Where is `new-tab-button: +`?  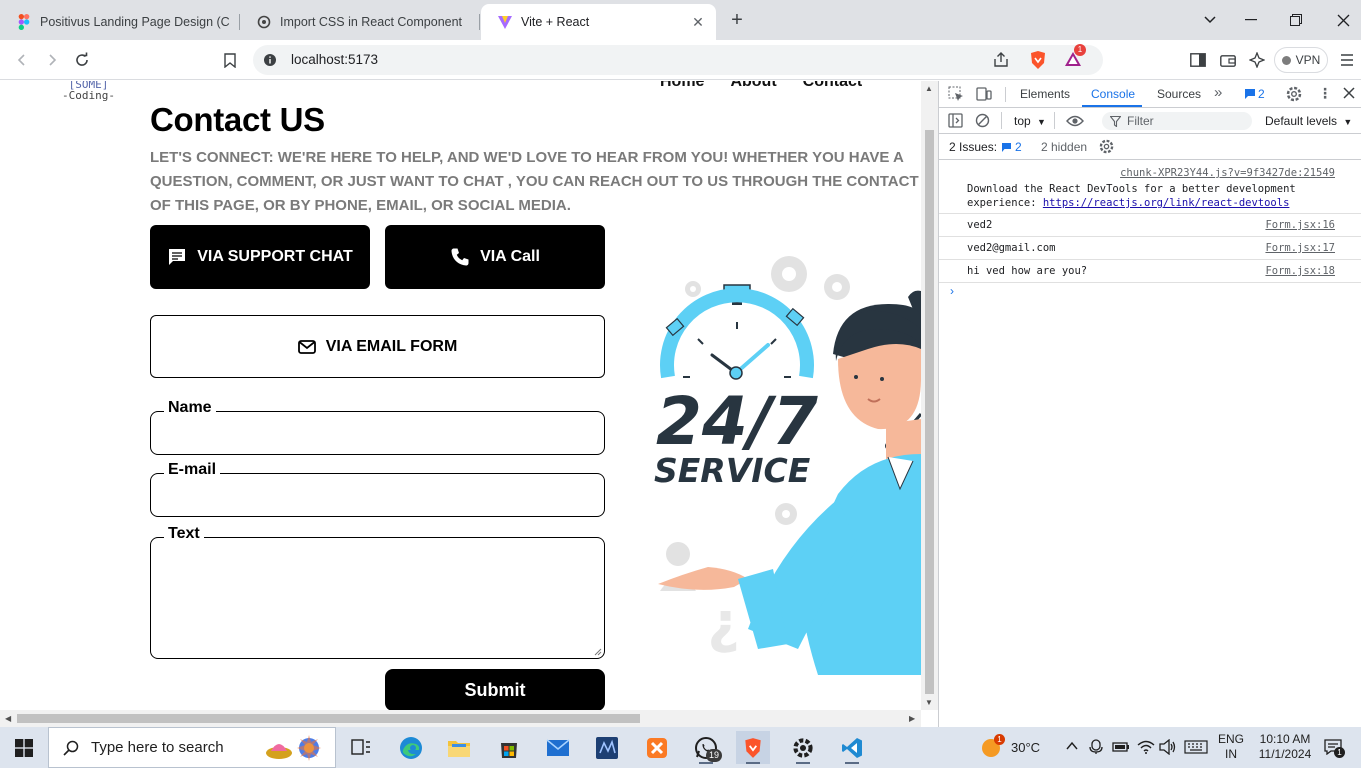
new-tab-button: + is located at coordinates (737, 21).